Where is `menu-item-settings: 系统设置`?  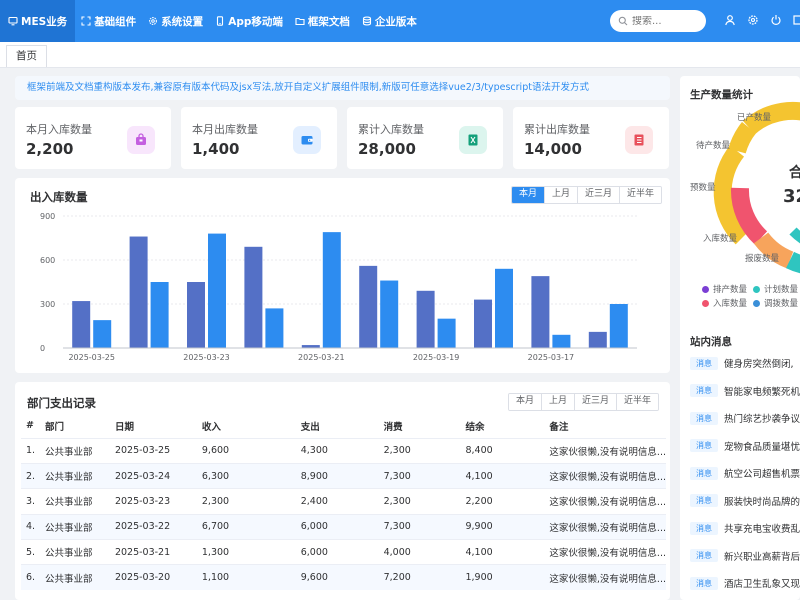 menu-item-settings: 系统设置 is located at coordinates (175, 21).